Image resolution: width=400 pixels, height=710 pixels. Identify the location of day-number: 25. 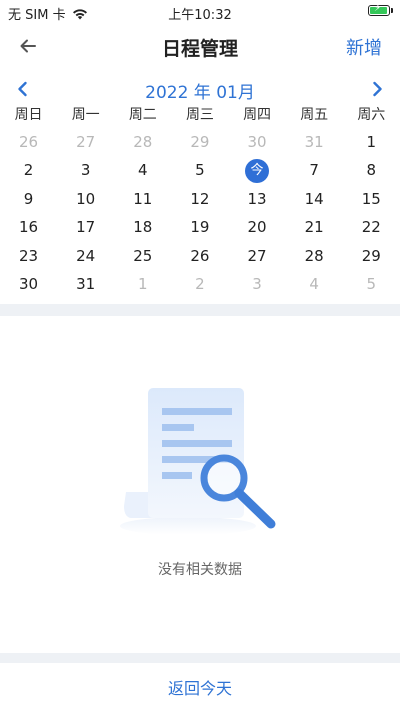
(143, 255).